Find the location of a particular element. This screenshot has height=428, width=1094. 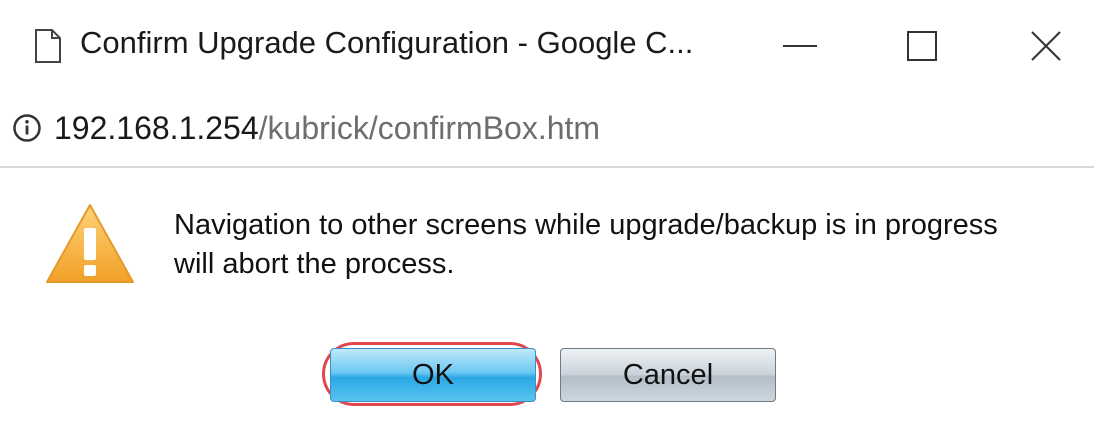

minimize-button is located at coordinates (800, 46).